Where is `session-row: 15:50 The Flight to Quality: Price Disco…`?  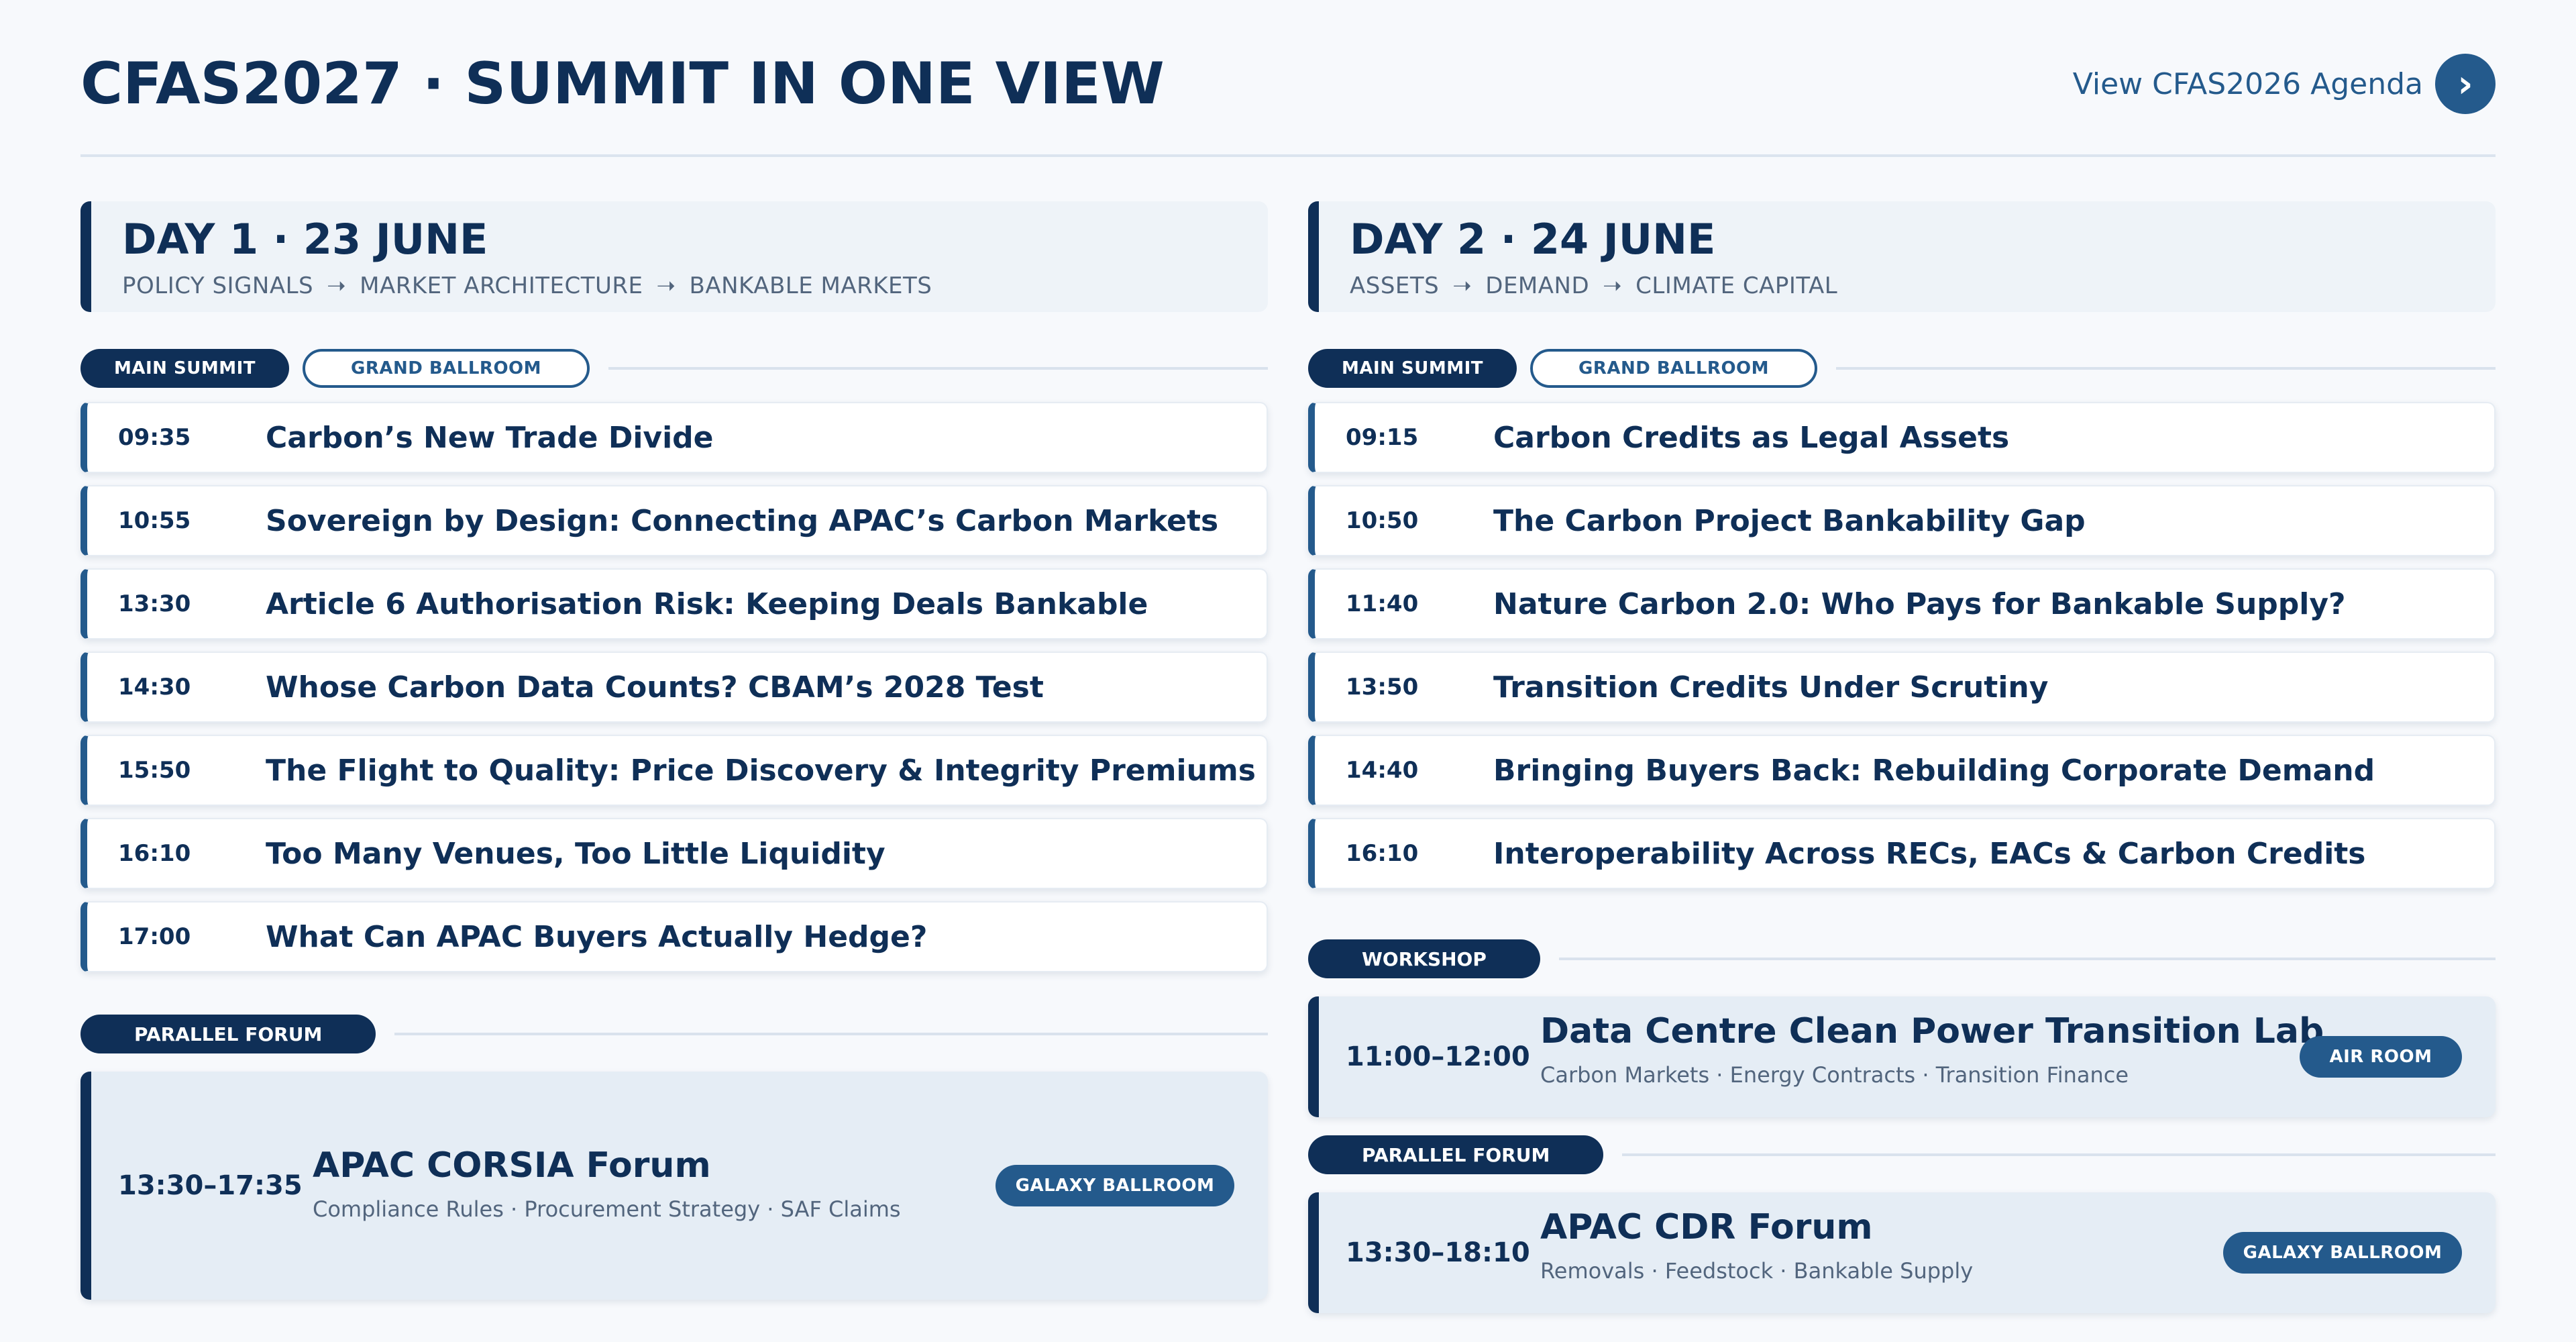
session-row: 15:50 The Flight to Quality: Price Disco… is located at coordinates (674, 770).